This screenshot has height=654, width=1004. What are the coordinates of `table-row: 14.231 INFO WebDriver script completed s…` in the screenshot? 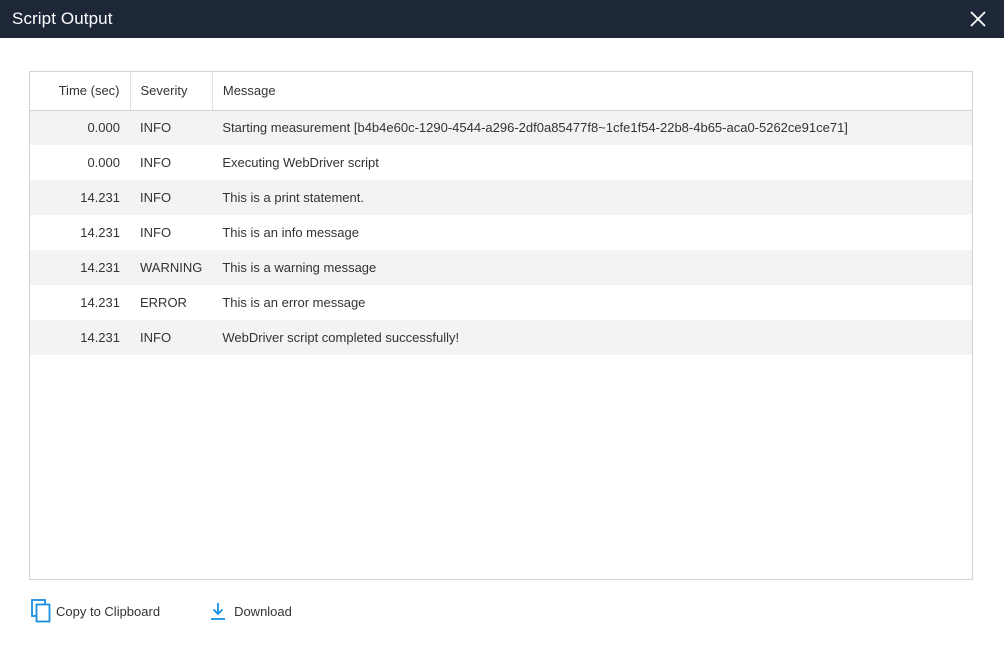 It's located at (501, 337).